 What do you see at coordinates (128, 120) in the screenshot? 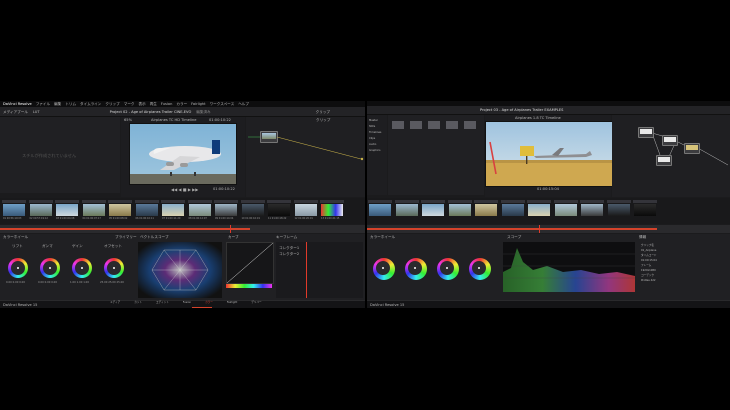
I see `viewer-percent: 65%` at bounding box center [128, 120].